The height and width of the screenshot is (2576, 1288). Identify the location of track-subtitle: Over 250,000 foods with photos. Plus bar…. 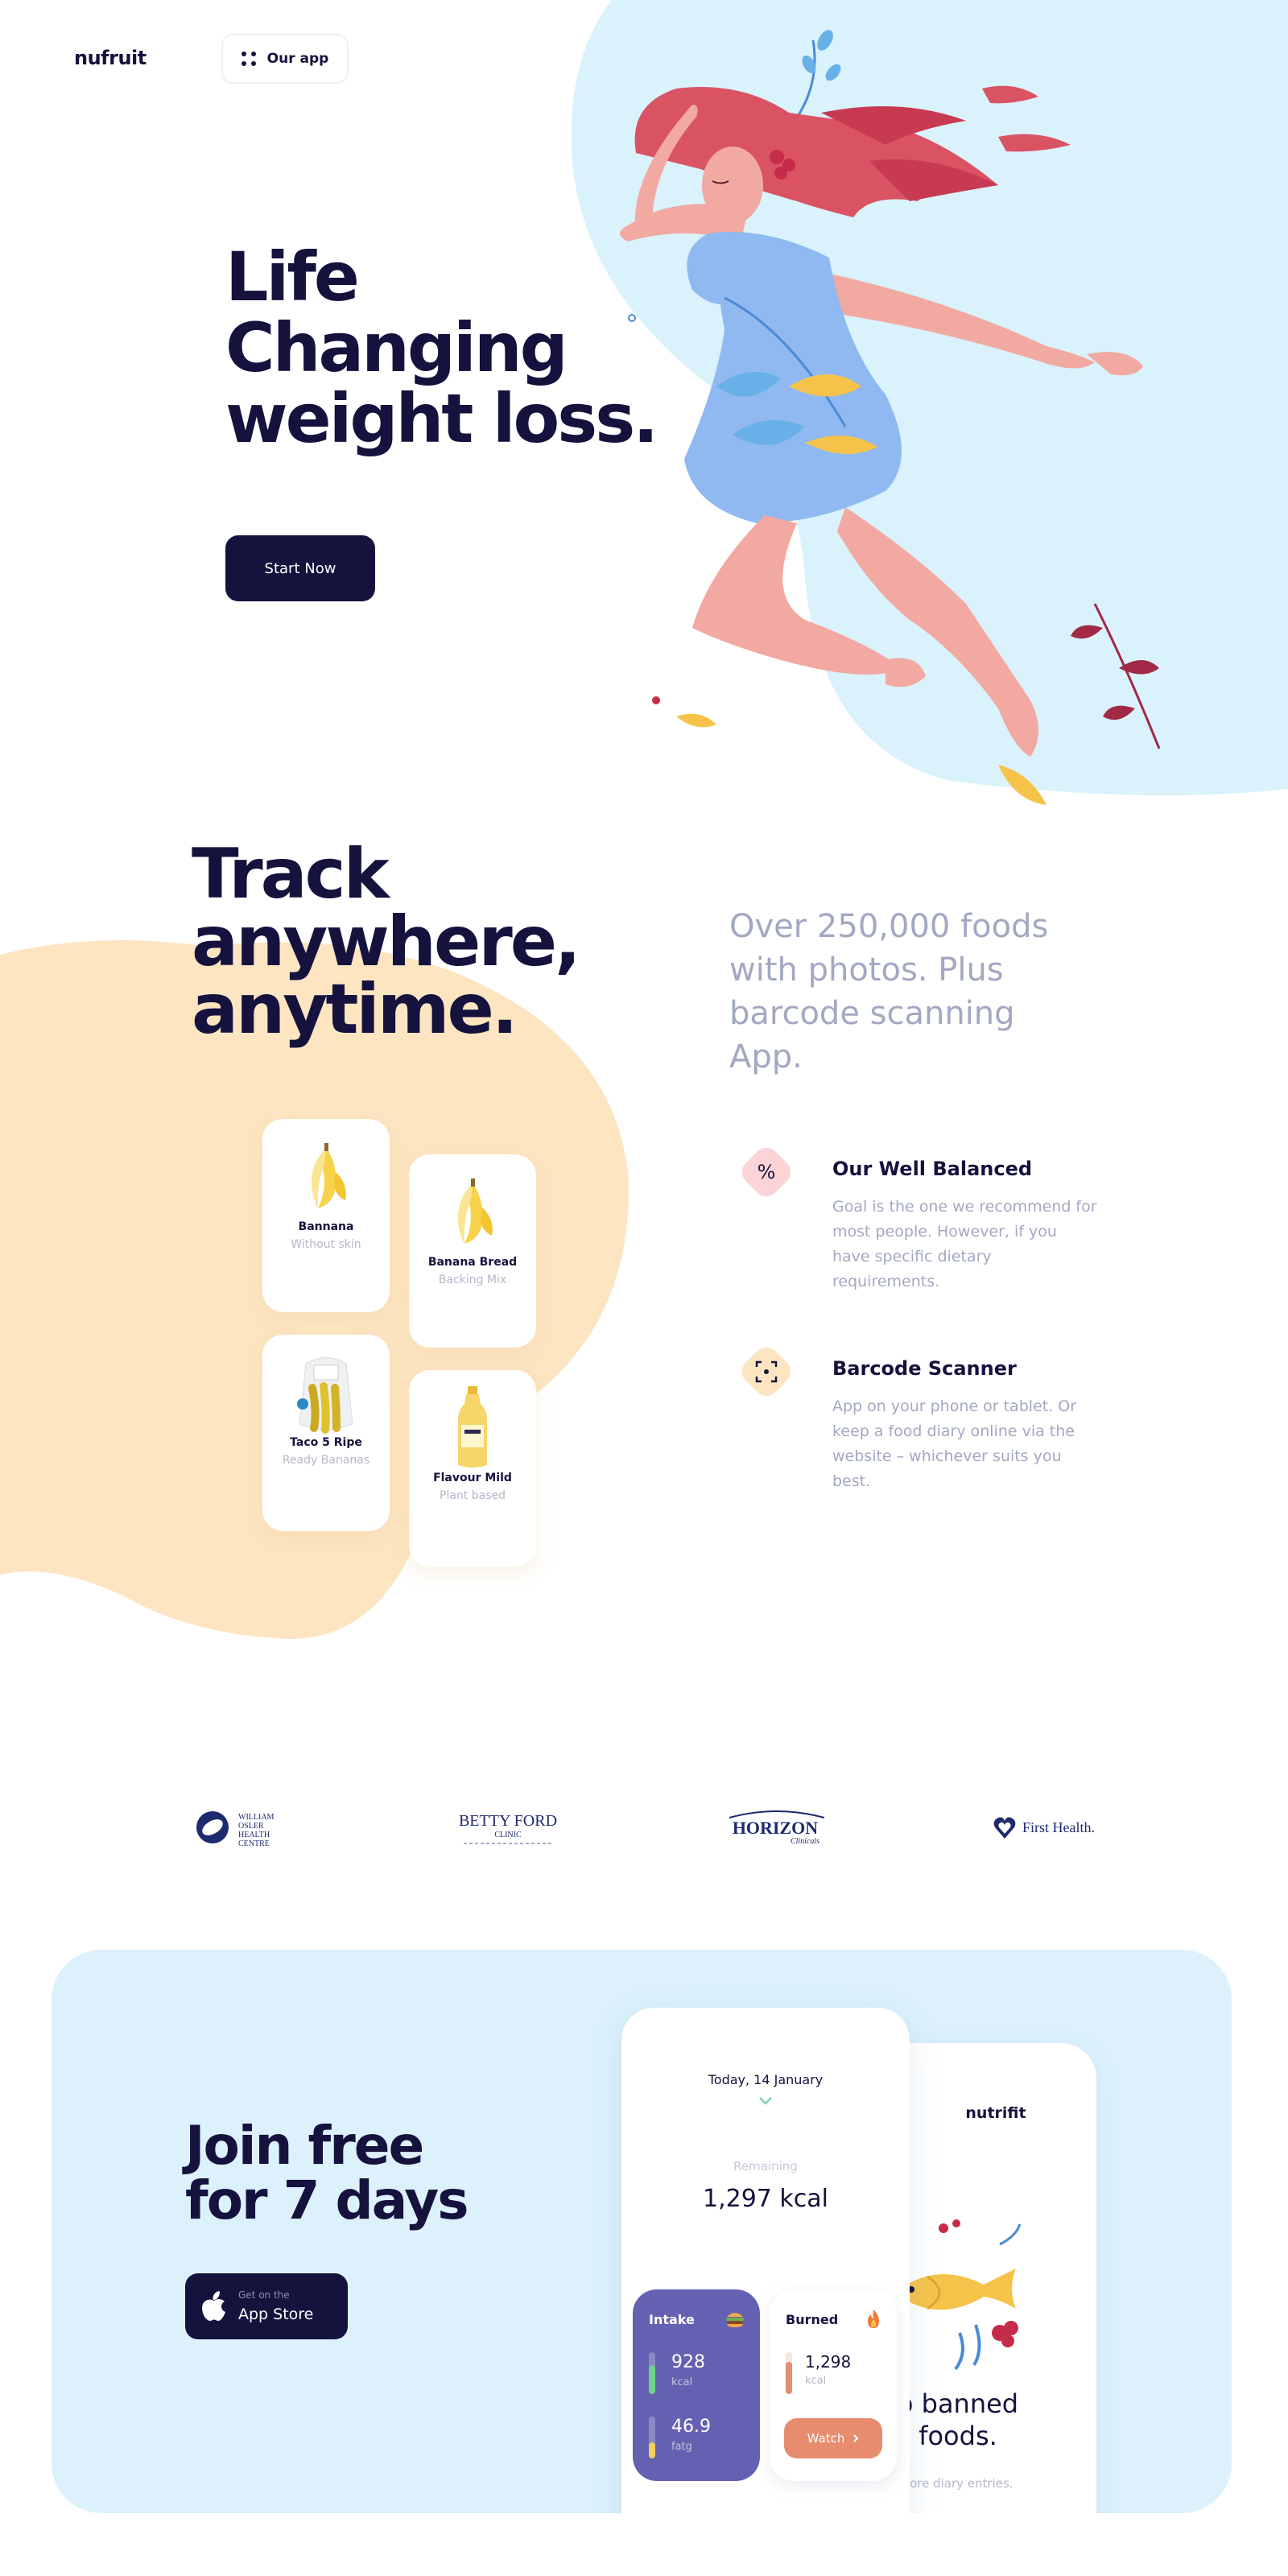
(889, 991).